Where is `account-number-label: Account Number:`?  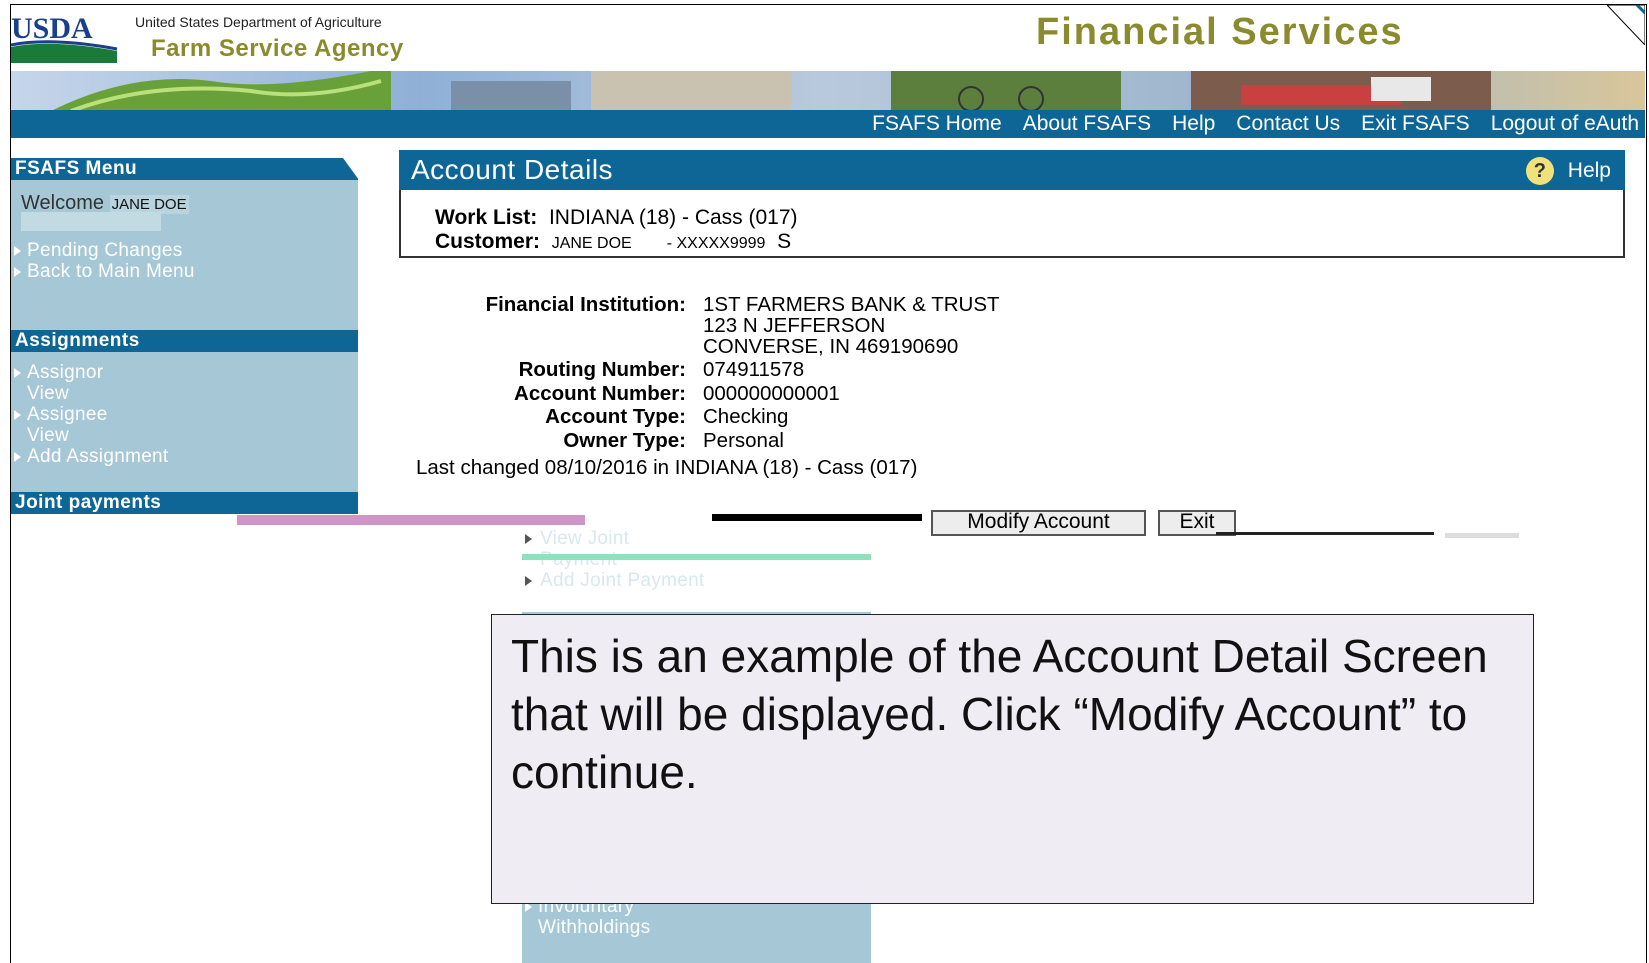 account-number-label: Account Number: is located at coordinates (600, 393).